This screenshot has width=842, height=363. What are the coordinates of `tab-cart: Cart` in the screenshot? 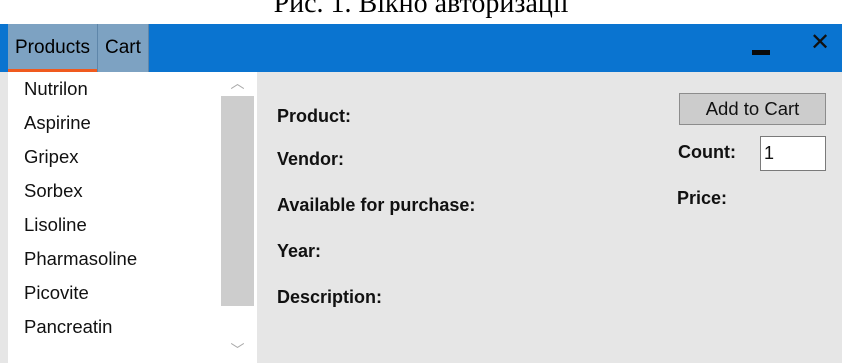 It's located at (123, 48).